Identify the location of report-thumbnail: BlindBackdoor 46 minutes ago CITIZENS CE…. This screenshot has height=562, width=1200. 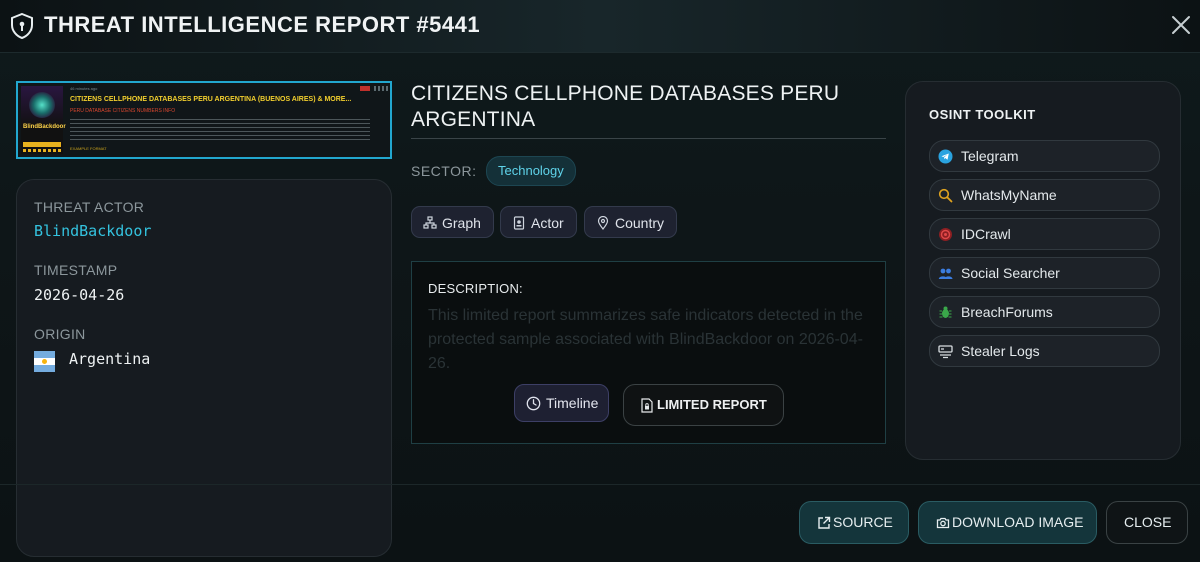
(204, 120).